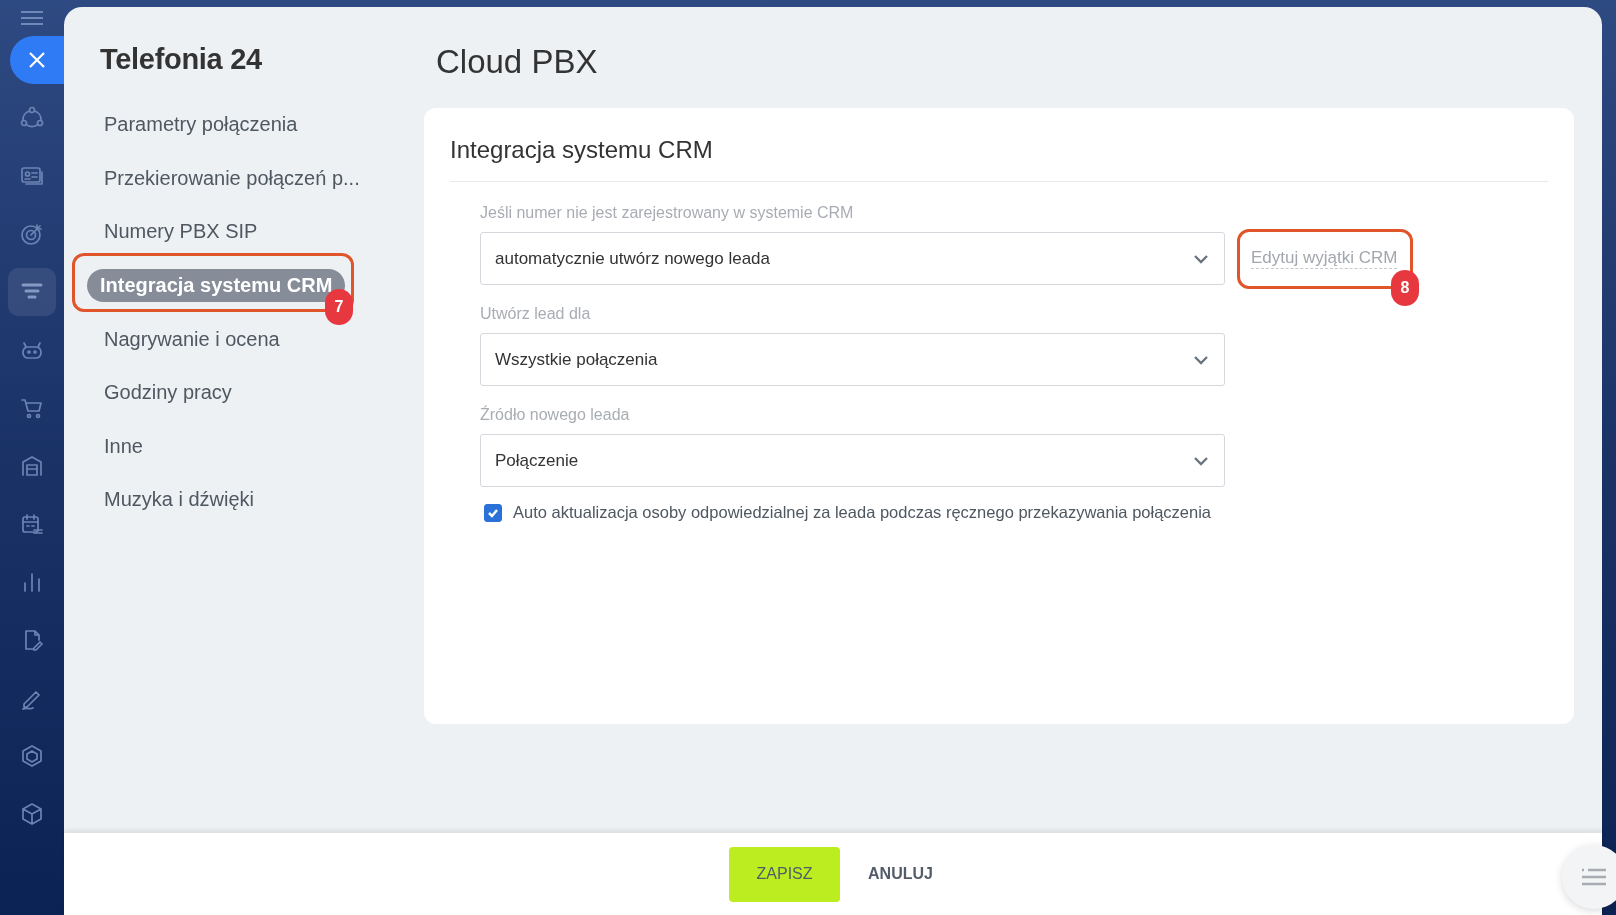 This screenshot has width=1616, height=915. I want to click on sidebar-item: Muzyka i dźwięki, so click(179, 500).